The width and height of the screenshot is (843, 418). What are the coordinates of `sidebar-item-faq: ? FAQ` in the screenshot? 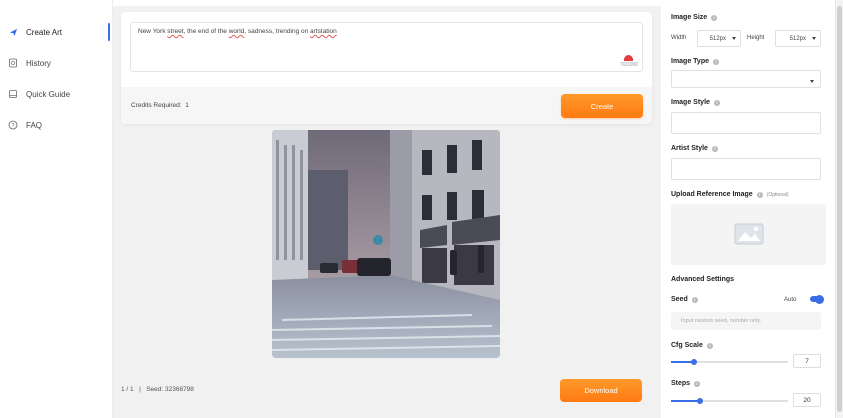 It's located at (60, 125).